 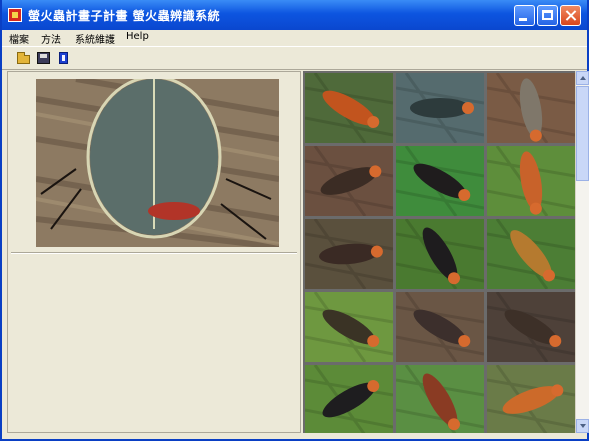 What do you see at coordinates (137, 36) in the screenshot?
I see `menu-help: Help` at bounding box center [137, 36].